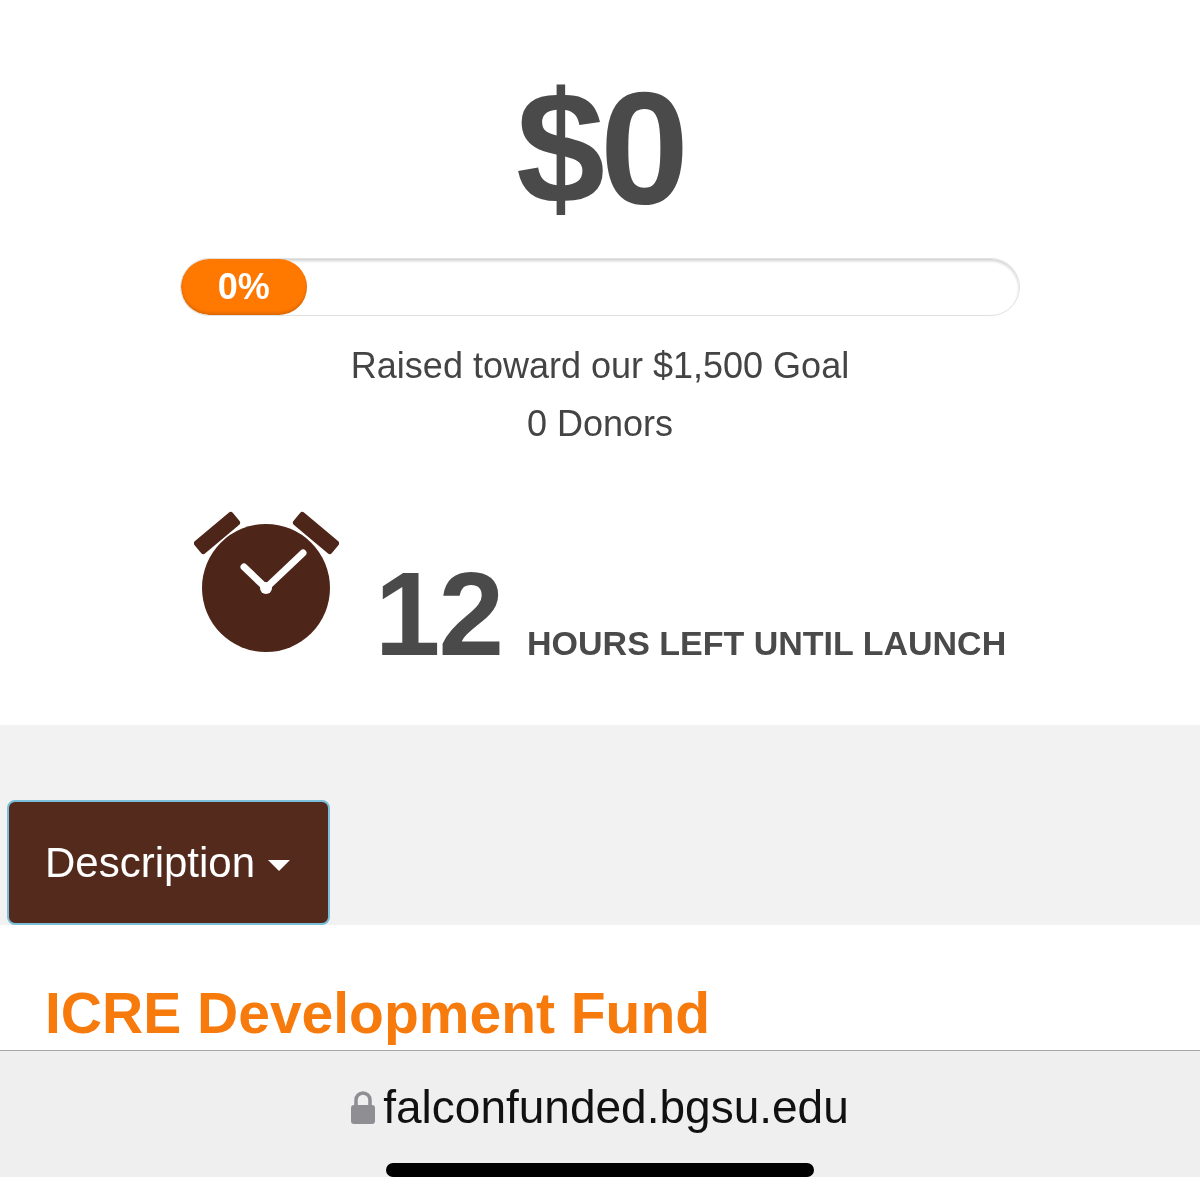  Describe the element at coordinates (616, 1107) in the screenshot. I see `url-text: falconfunded.bgsu.edu` at that location.